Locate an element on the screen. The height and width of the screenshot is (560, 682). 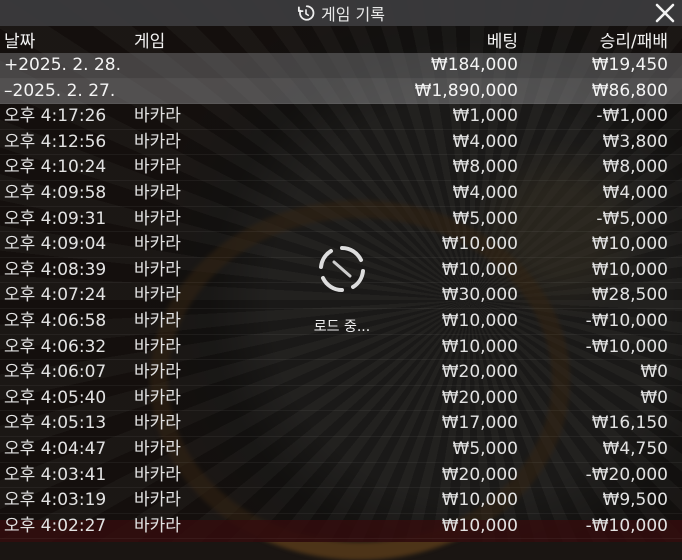
row-bet: ₩17,000 is located at coordinates (479, 423).